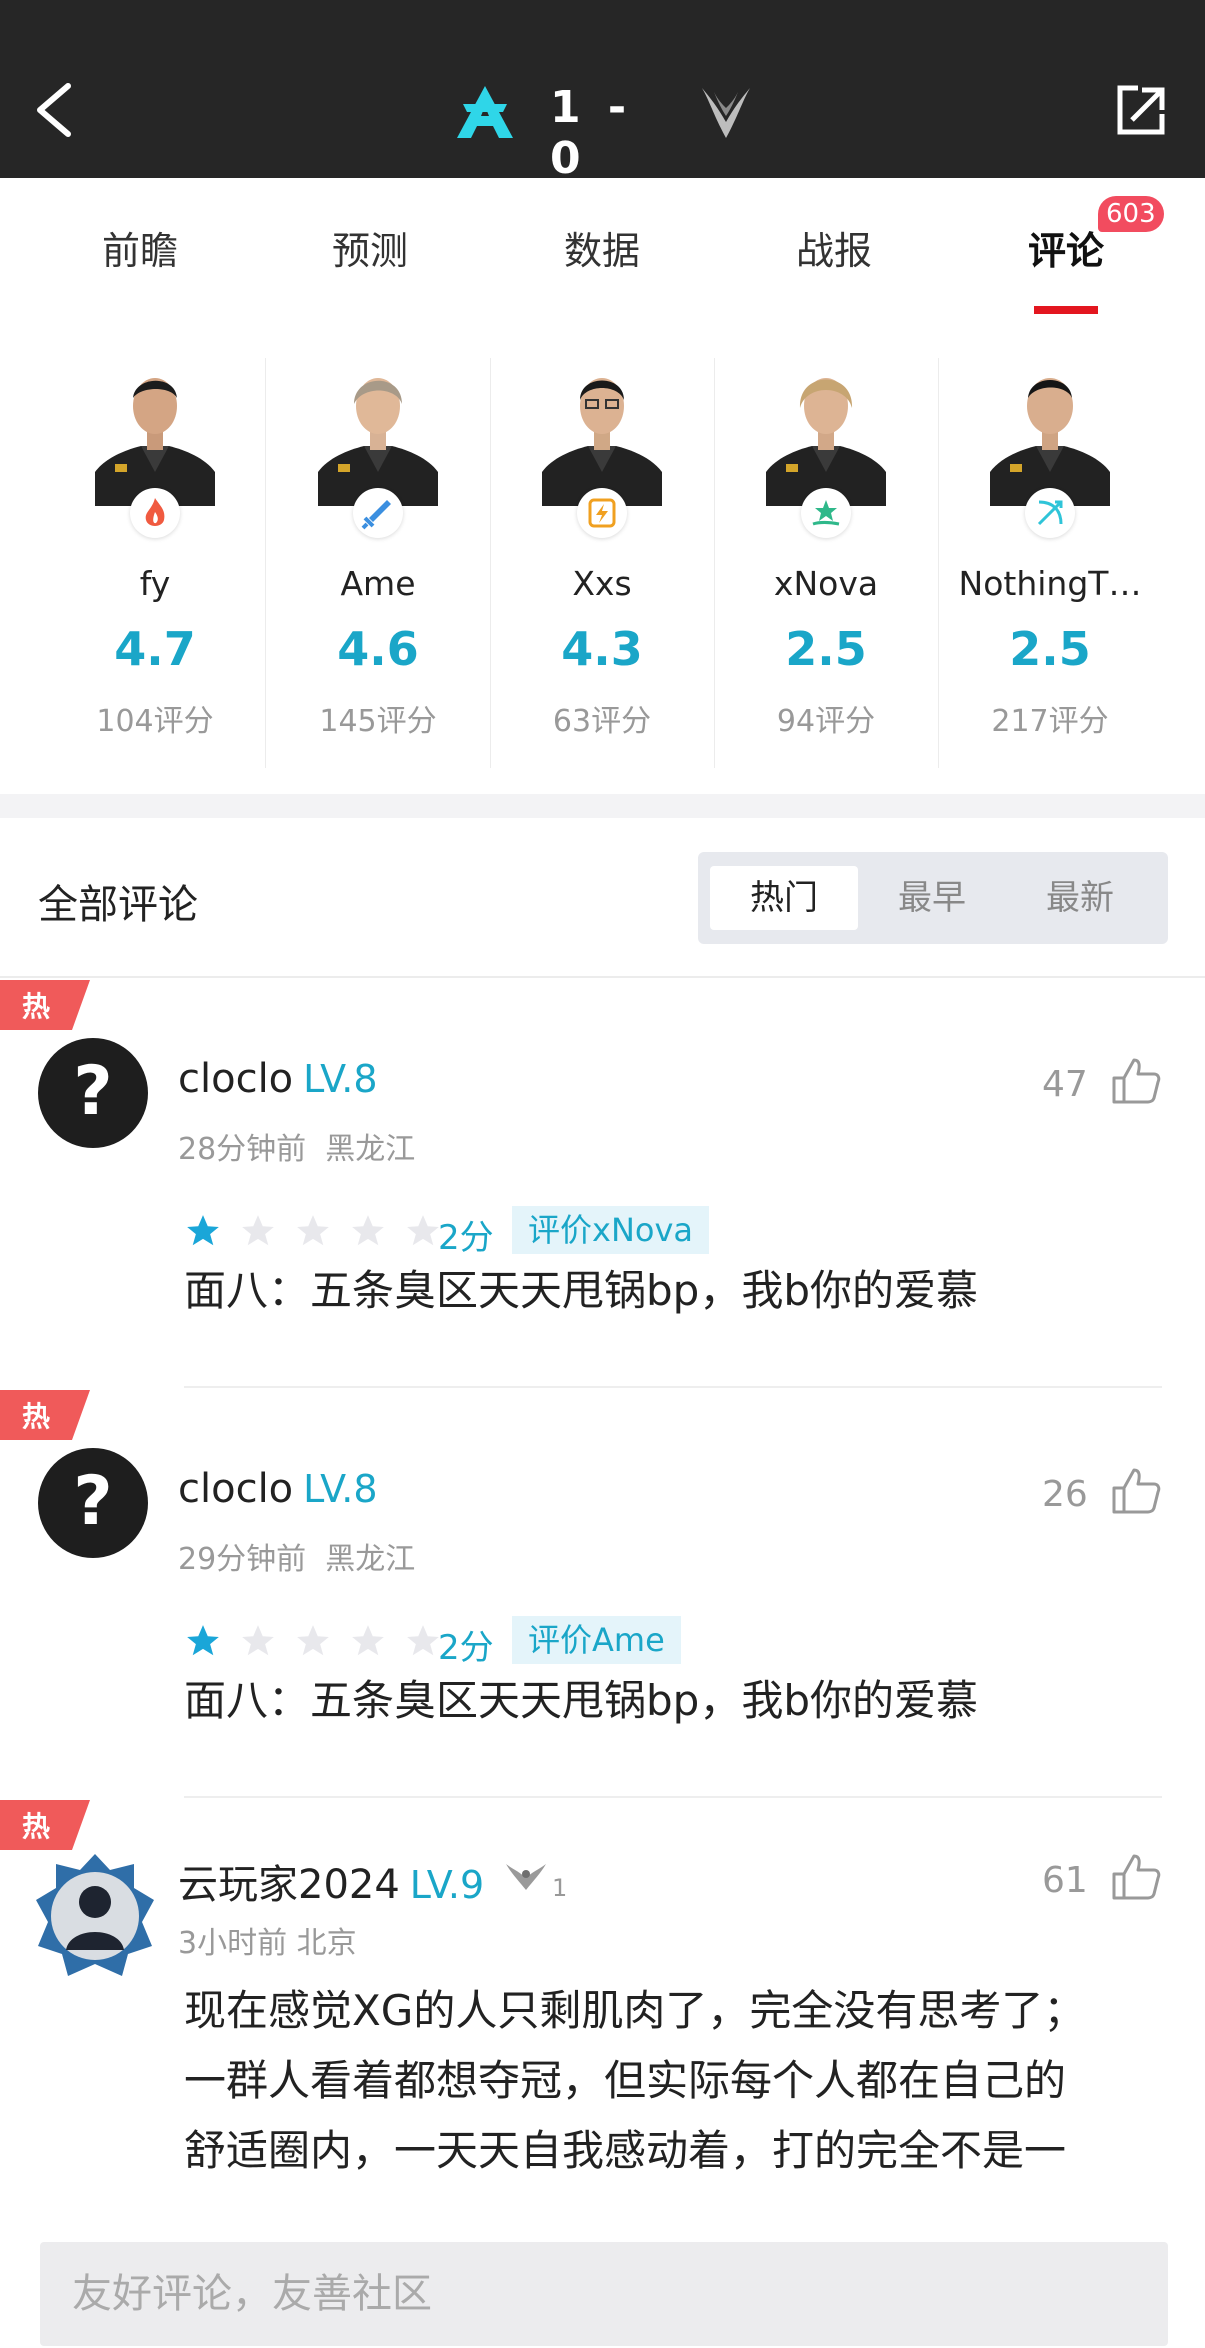 This screenshot has height=2348, width=1205. Describe the element at coordinates (784, 898) in the screenshot. I see `sort-hot-button: 热门` at that location.